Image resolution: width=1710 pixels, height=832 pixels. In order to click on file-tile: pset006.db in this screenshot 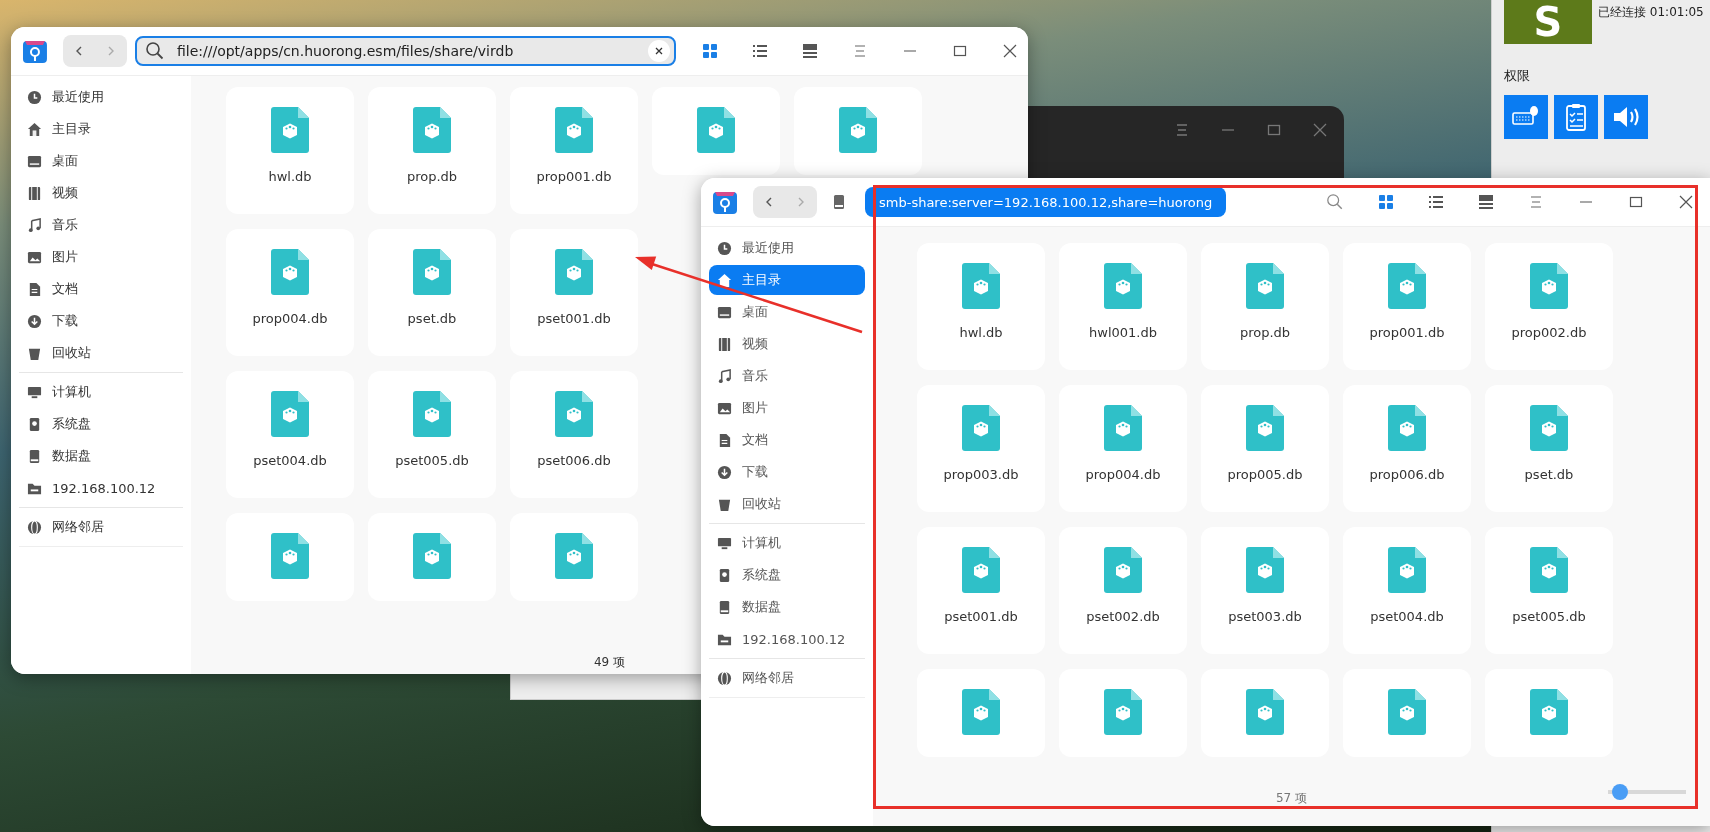, I will do `click(574, 434)`.